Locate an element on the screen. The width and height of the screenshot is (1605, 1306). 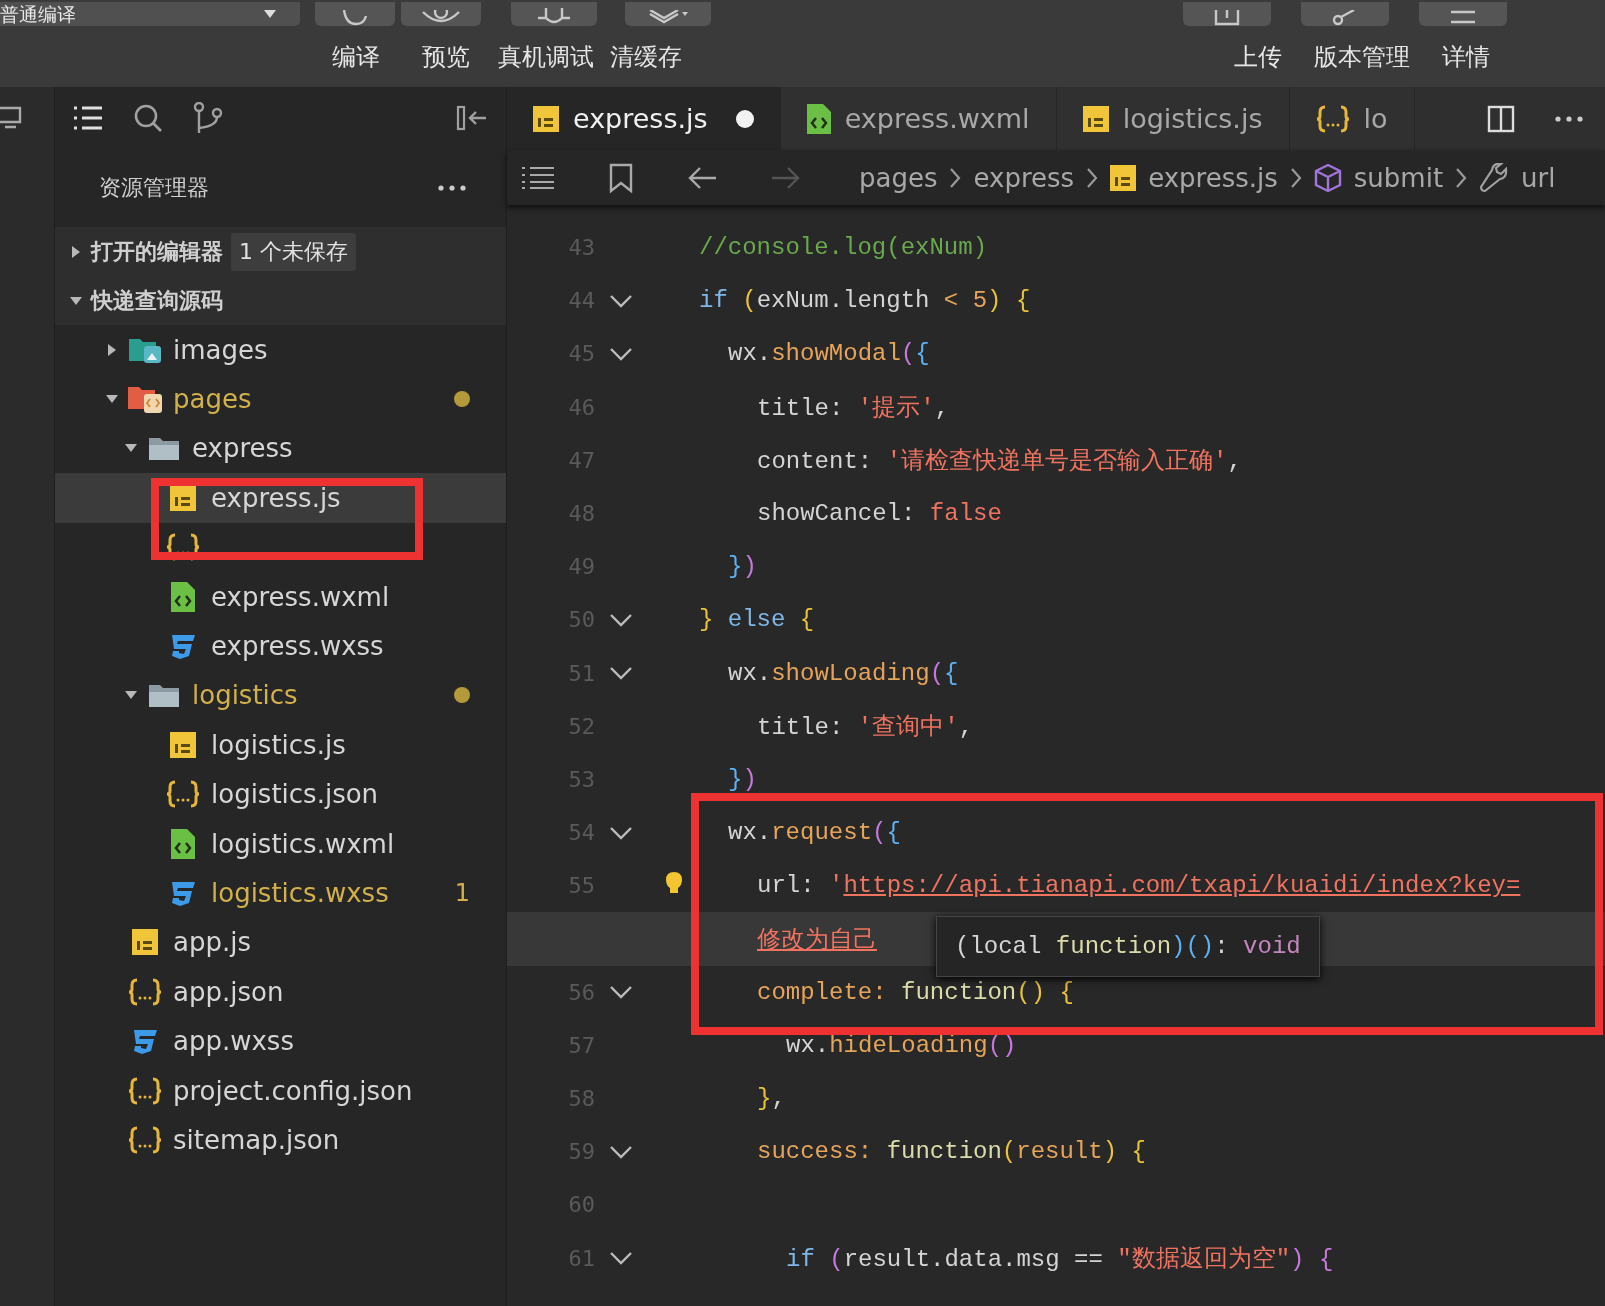
code-line: complete: function() { is located at coordinates (915, 992).